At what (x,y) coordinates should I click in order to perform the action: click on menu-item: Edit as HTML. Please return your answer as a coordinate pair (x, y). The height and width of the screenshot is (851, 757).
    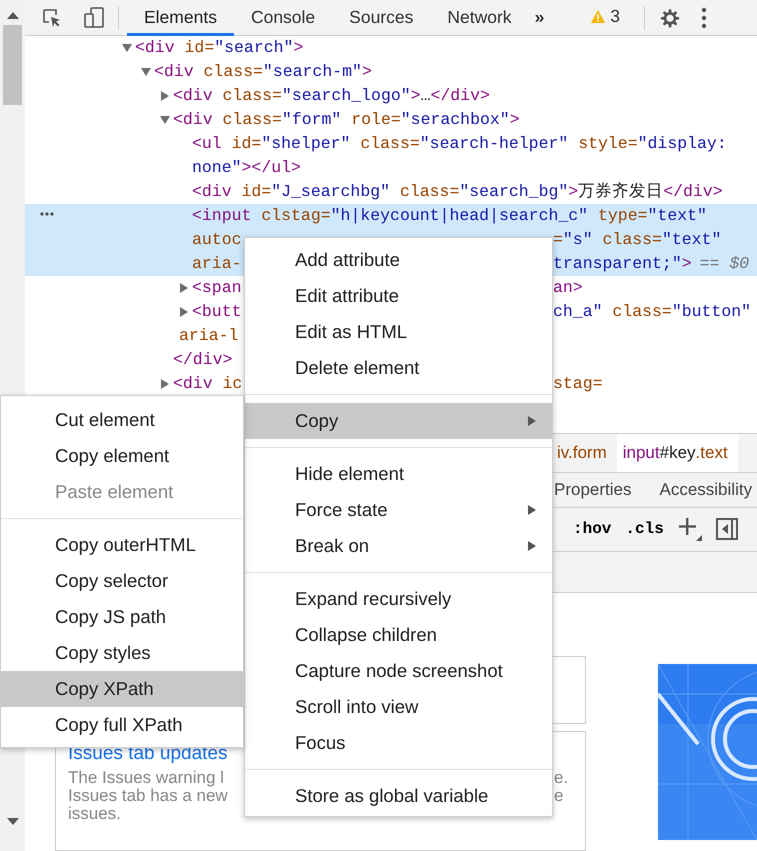
    Looking at the image, I should click on (398, 332).